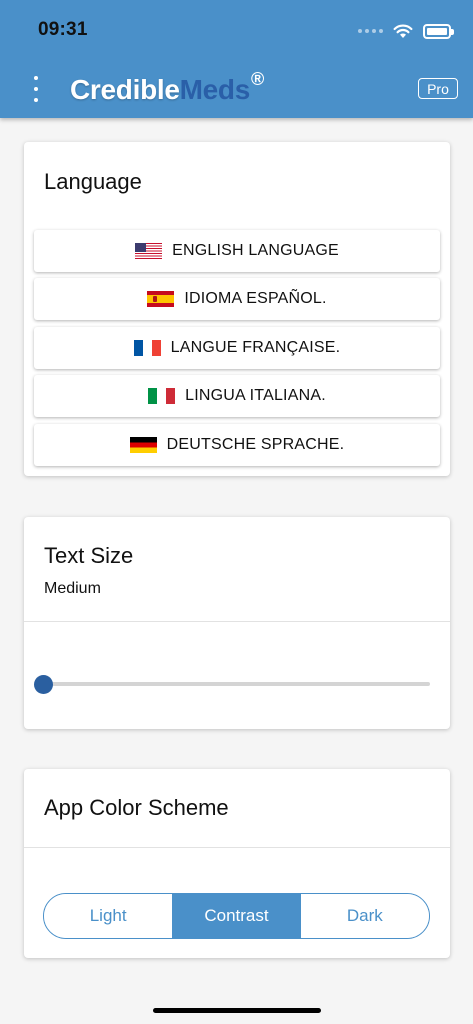 The image size is (473, 1024). What do you see at coordinates (255, 298) in the screenshot?
I see `language-label: IDIOMA ESPAÑOL.` at bounding box center [255, 298].